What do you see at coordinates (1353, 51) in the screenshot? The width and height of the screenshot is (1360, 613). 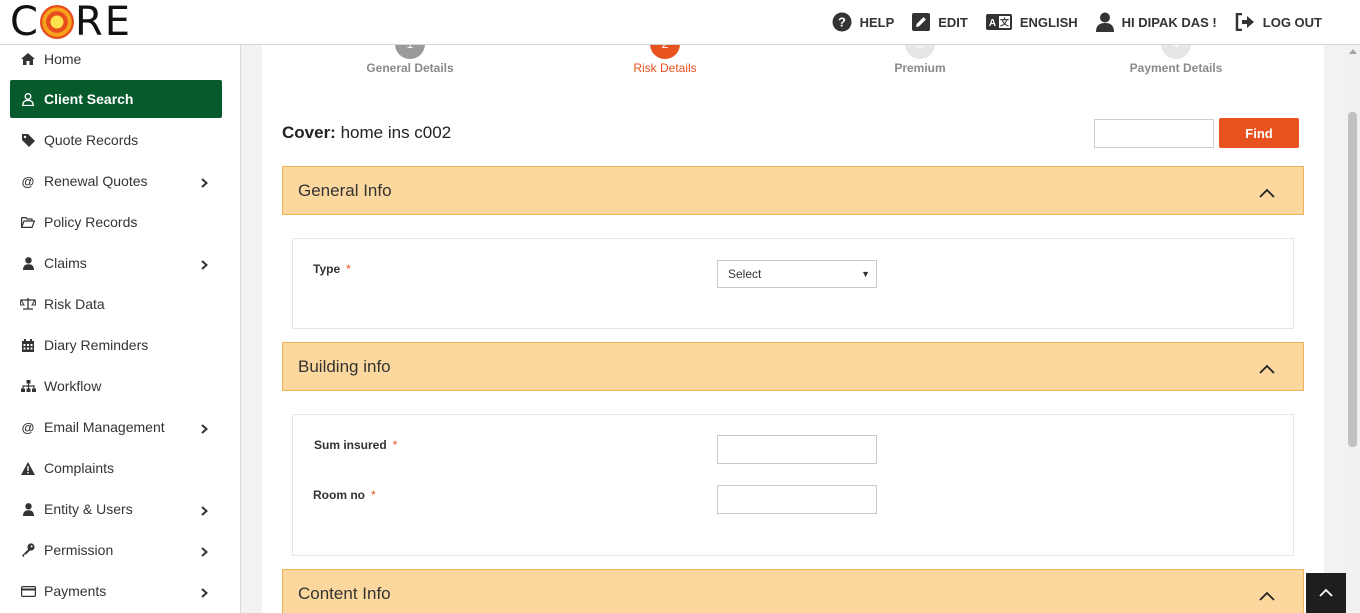 I see `scroll-up-icon` at bounding box center [1353, 51].